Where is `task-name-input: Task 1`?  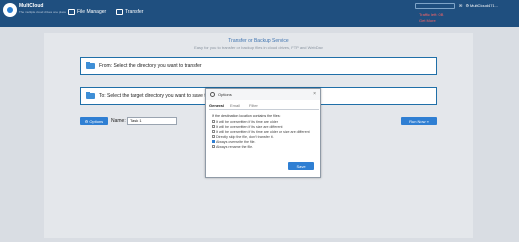 task-name-input: Task 1 is located at coordinates (152, 121).